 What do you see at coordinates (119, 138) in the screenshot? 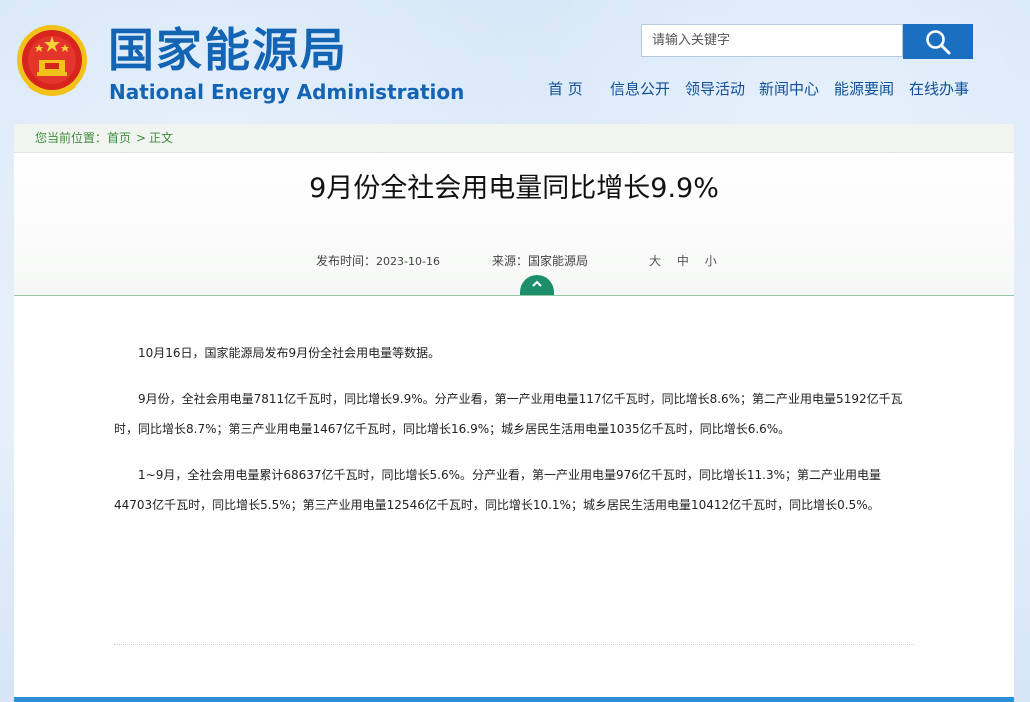
I see `breadcrumb-home-link: 首页` at bounding box center [119, 138].